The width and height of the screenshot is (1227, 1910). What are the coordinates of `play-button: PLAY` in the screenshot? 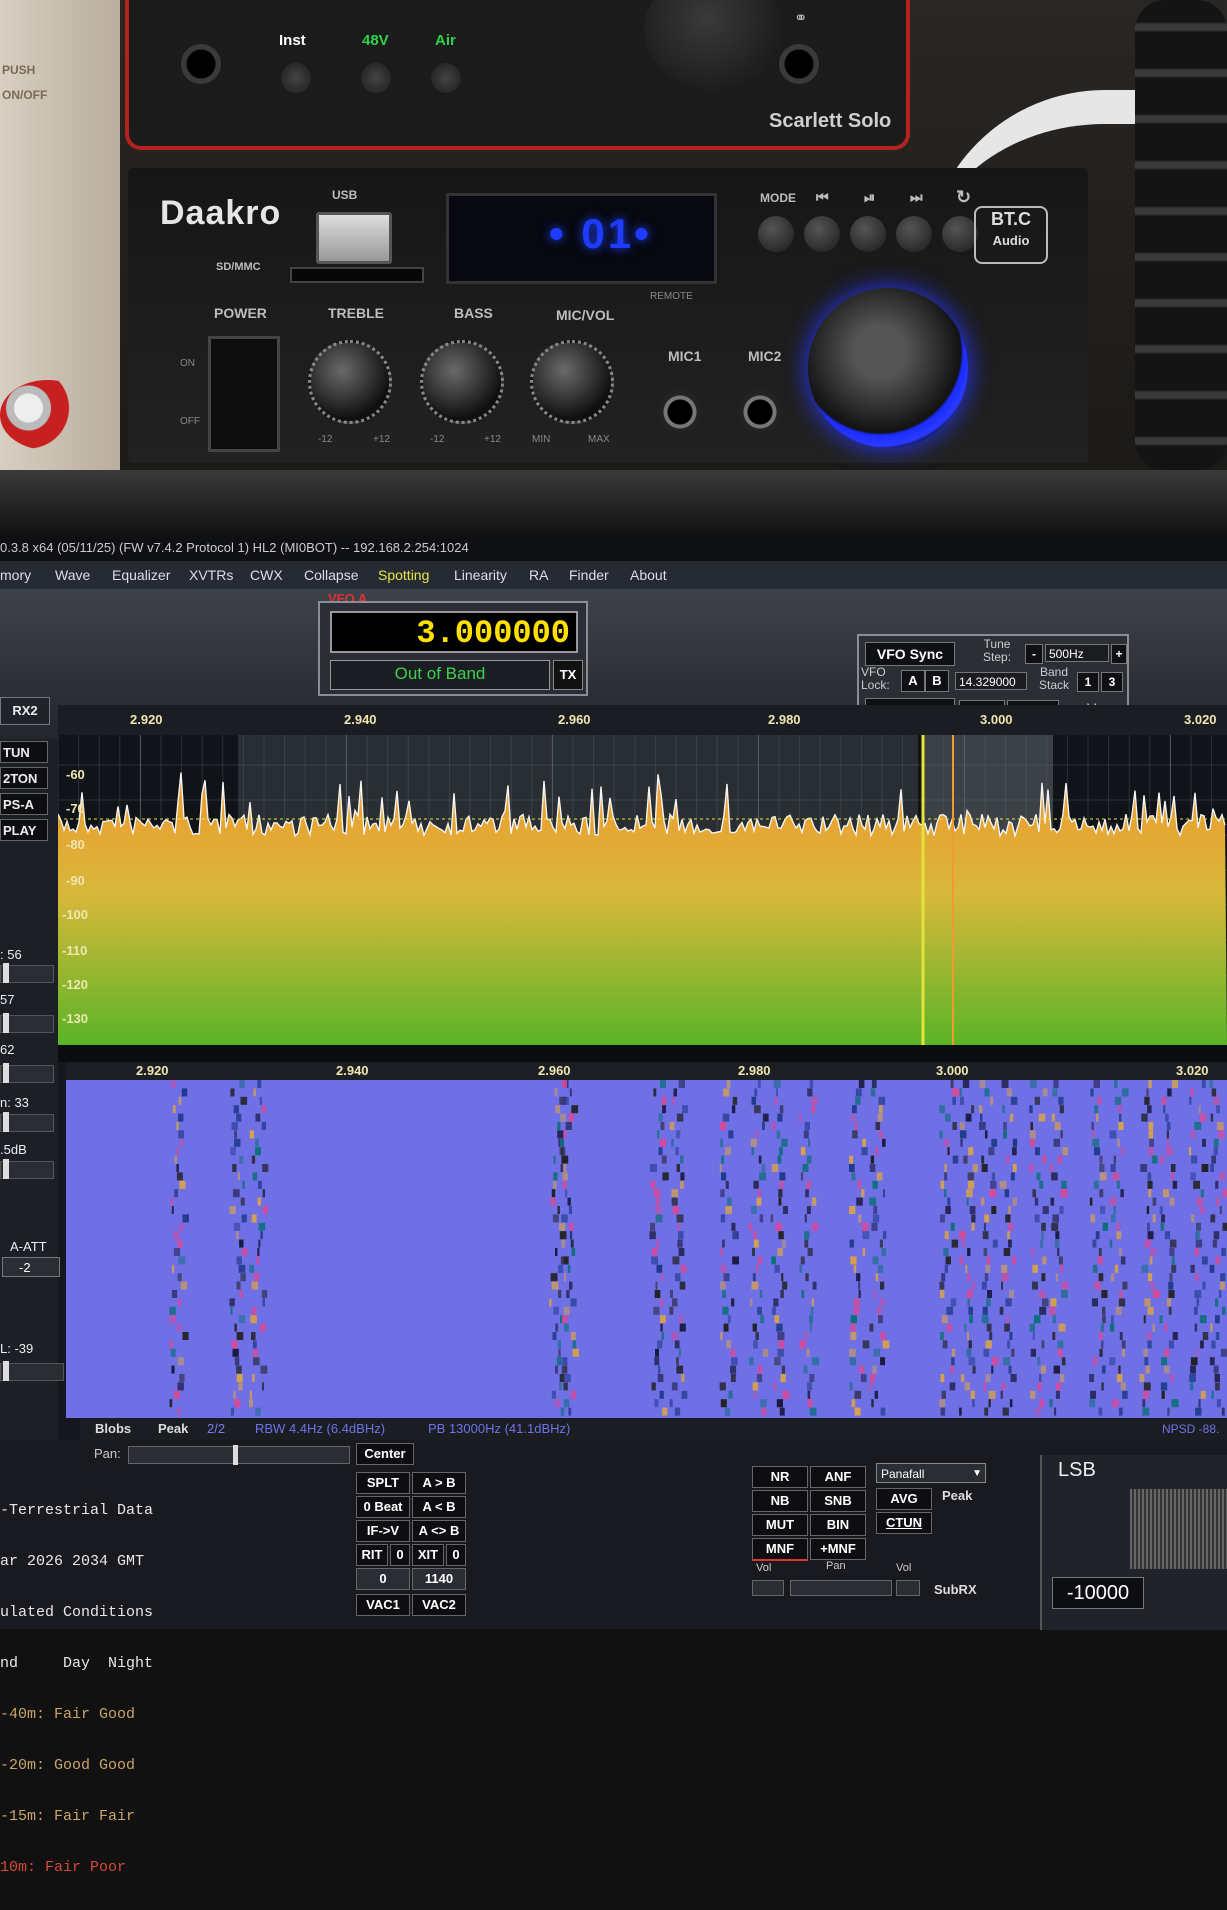 It's located at (24, 830).